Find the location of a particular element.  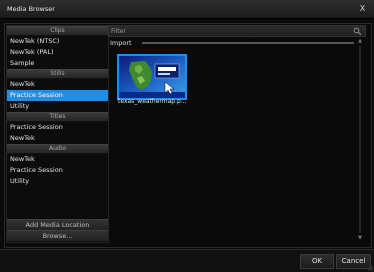

weathermap-image is located at coordinates (152, 77).